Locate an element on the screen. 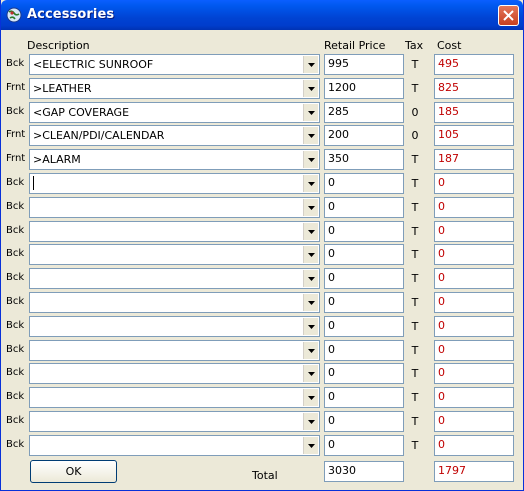 The width and height of the screenshot is (524, 491). close-button is located at coordinates (508, 15).